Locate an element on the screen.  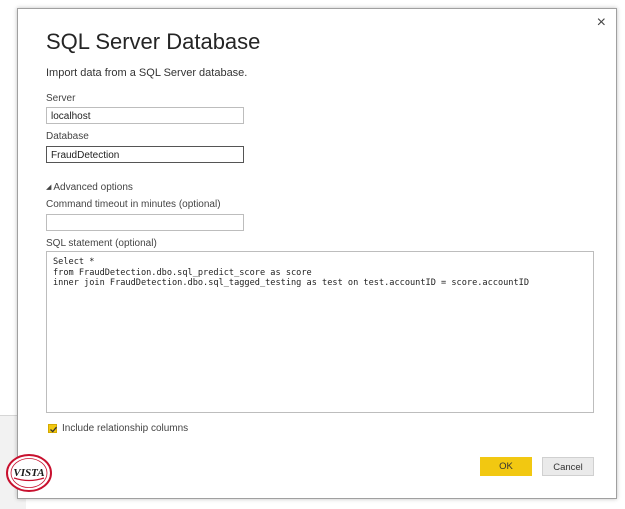
include-relationship-checkbox is located at coordinates (52, 428).